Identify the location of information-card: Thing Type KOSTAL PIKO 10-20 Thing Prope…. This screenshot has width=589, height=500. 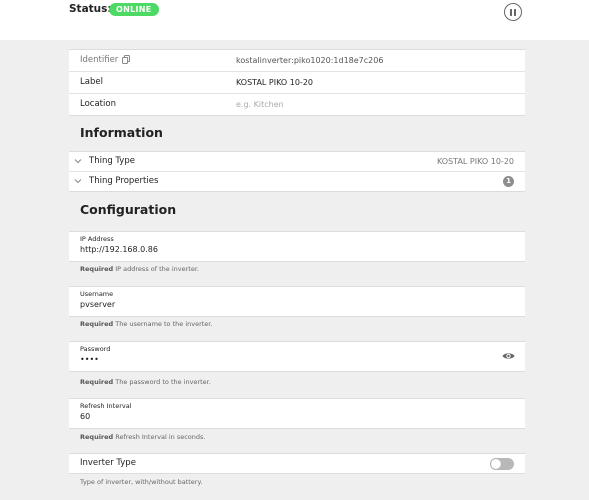
(297, 171).